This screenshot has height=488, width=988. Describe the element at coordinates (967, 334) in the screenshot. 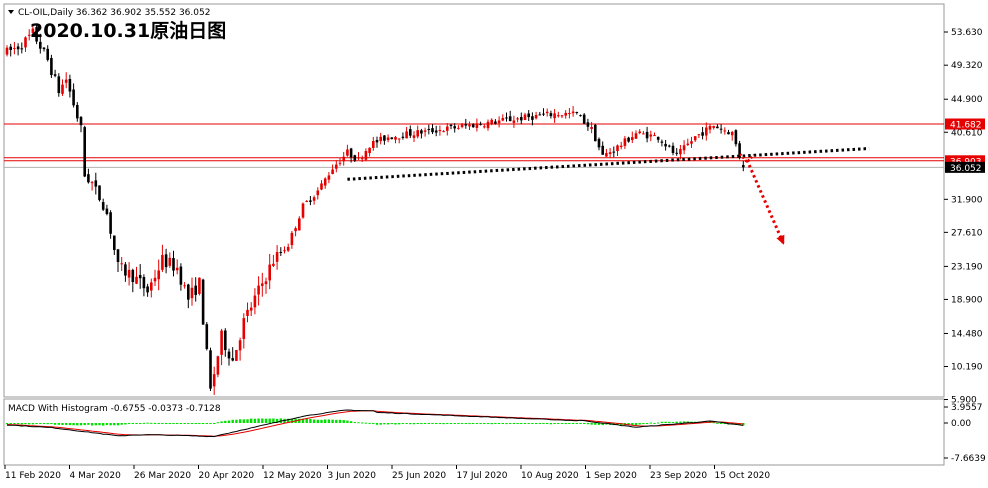

I see `price-tick-label: 14.480` at that location.